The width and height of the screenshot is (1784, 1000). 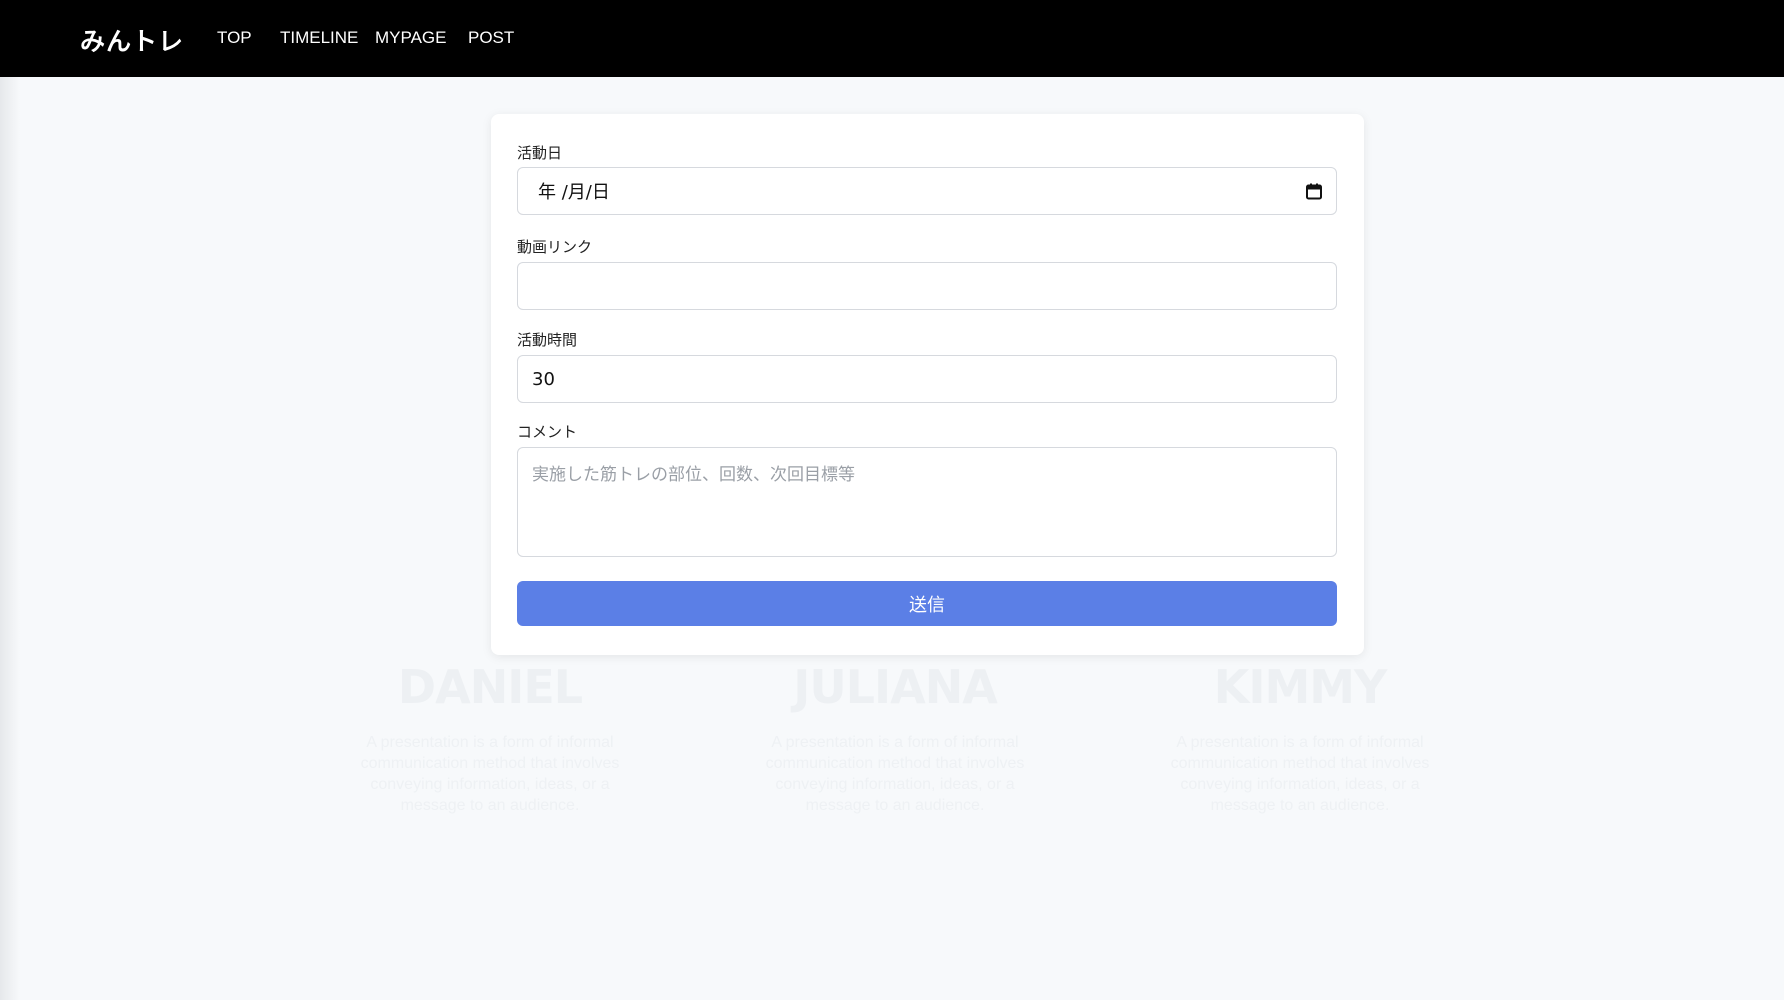 I want to click on background-card-name: DANIEL, so click(x=490, y=687).